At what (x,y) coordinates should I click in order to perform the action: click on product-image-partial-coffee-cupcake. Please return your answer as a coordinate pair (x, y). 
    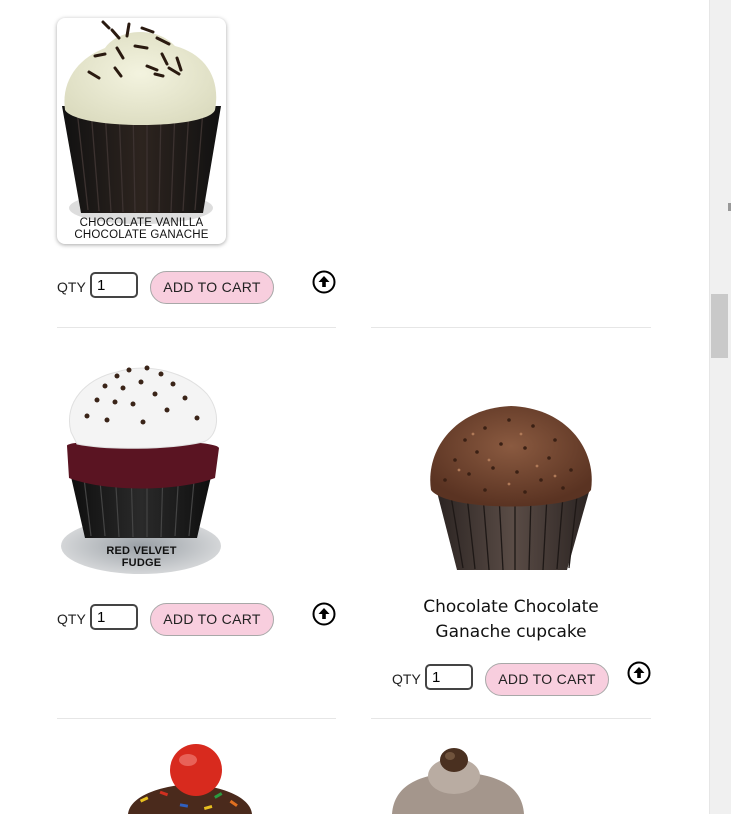
    Looking at the image, I should click on (458, 777).